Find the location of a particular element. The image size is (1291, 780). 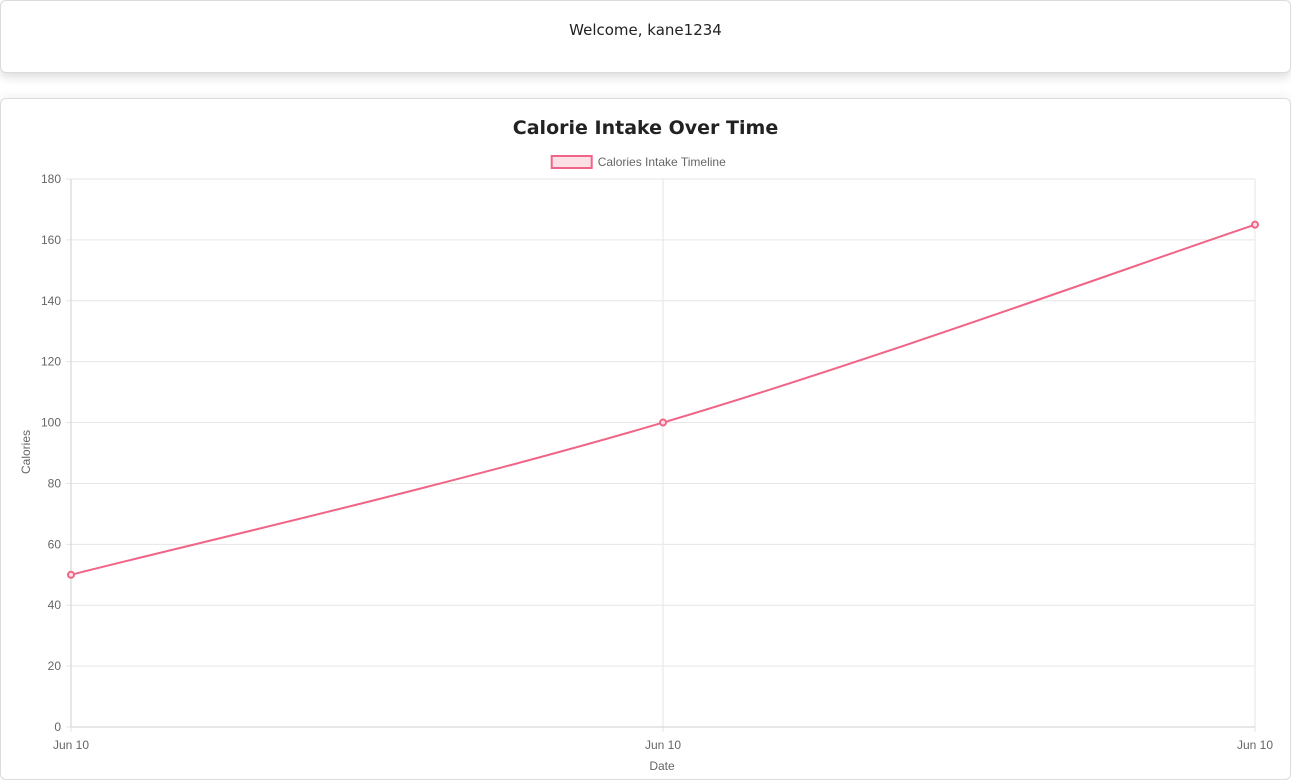

y-tick-label: 100 is located at coordinates (51, 423).